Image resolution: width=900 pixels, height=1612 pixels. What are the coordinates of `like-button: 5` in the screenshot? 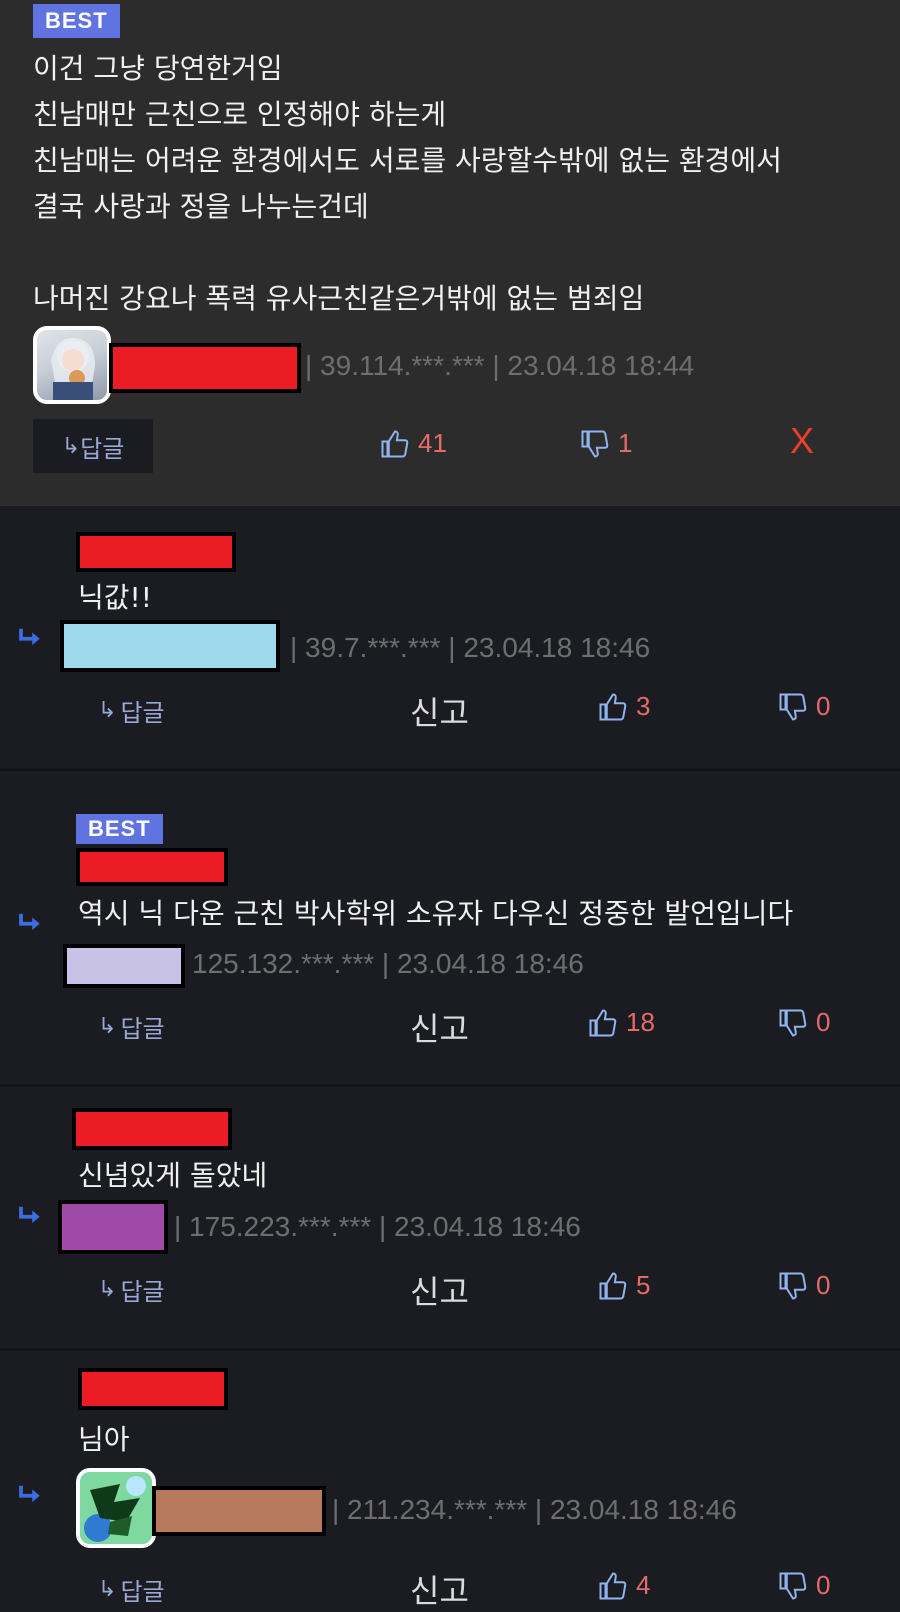 It's located at (624, 1285).